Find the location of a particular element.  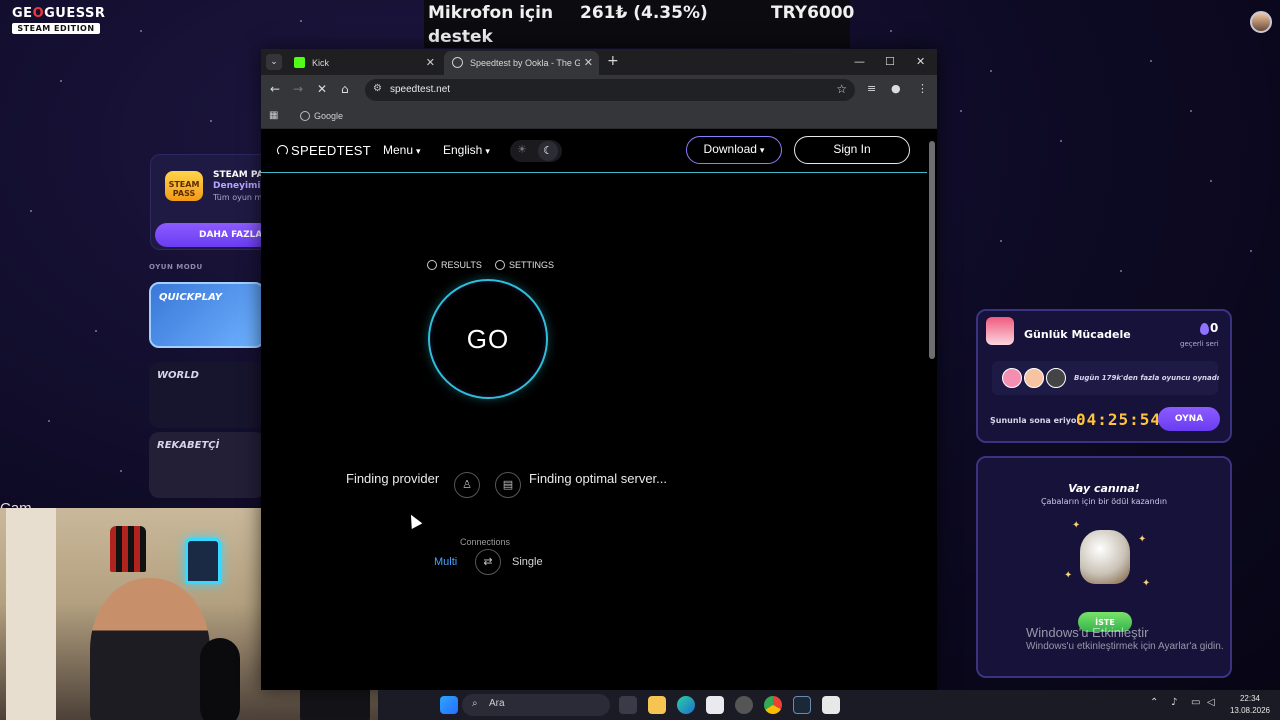

bookmarks-bar: ▦ Google is located at coordinates (599, 117).